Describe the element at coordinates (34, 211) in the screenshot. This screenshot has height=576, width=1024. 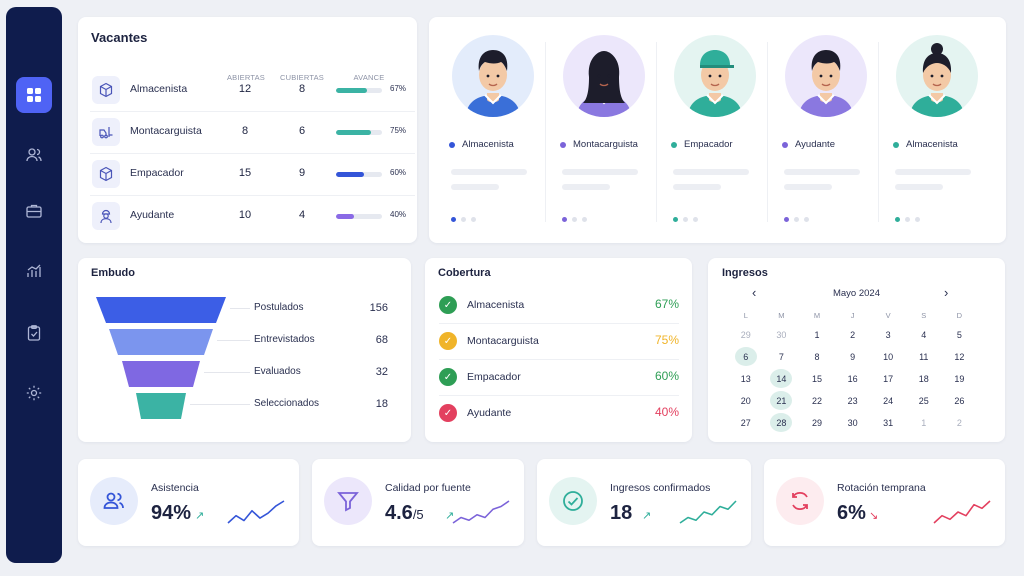
I see `briefcase-icon` at that location.